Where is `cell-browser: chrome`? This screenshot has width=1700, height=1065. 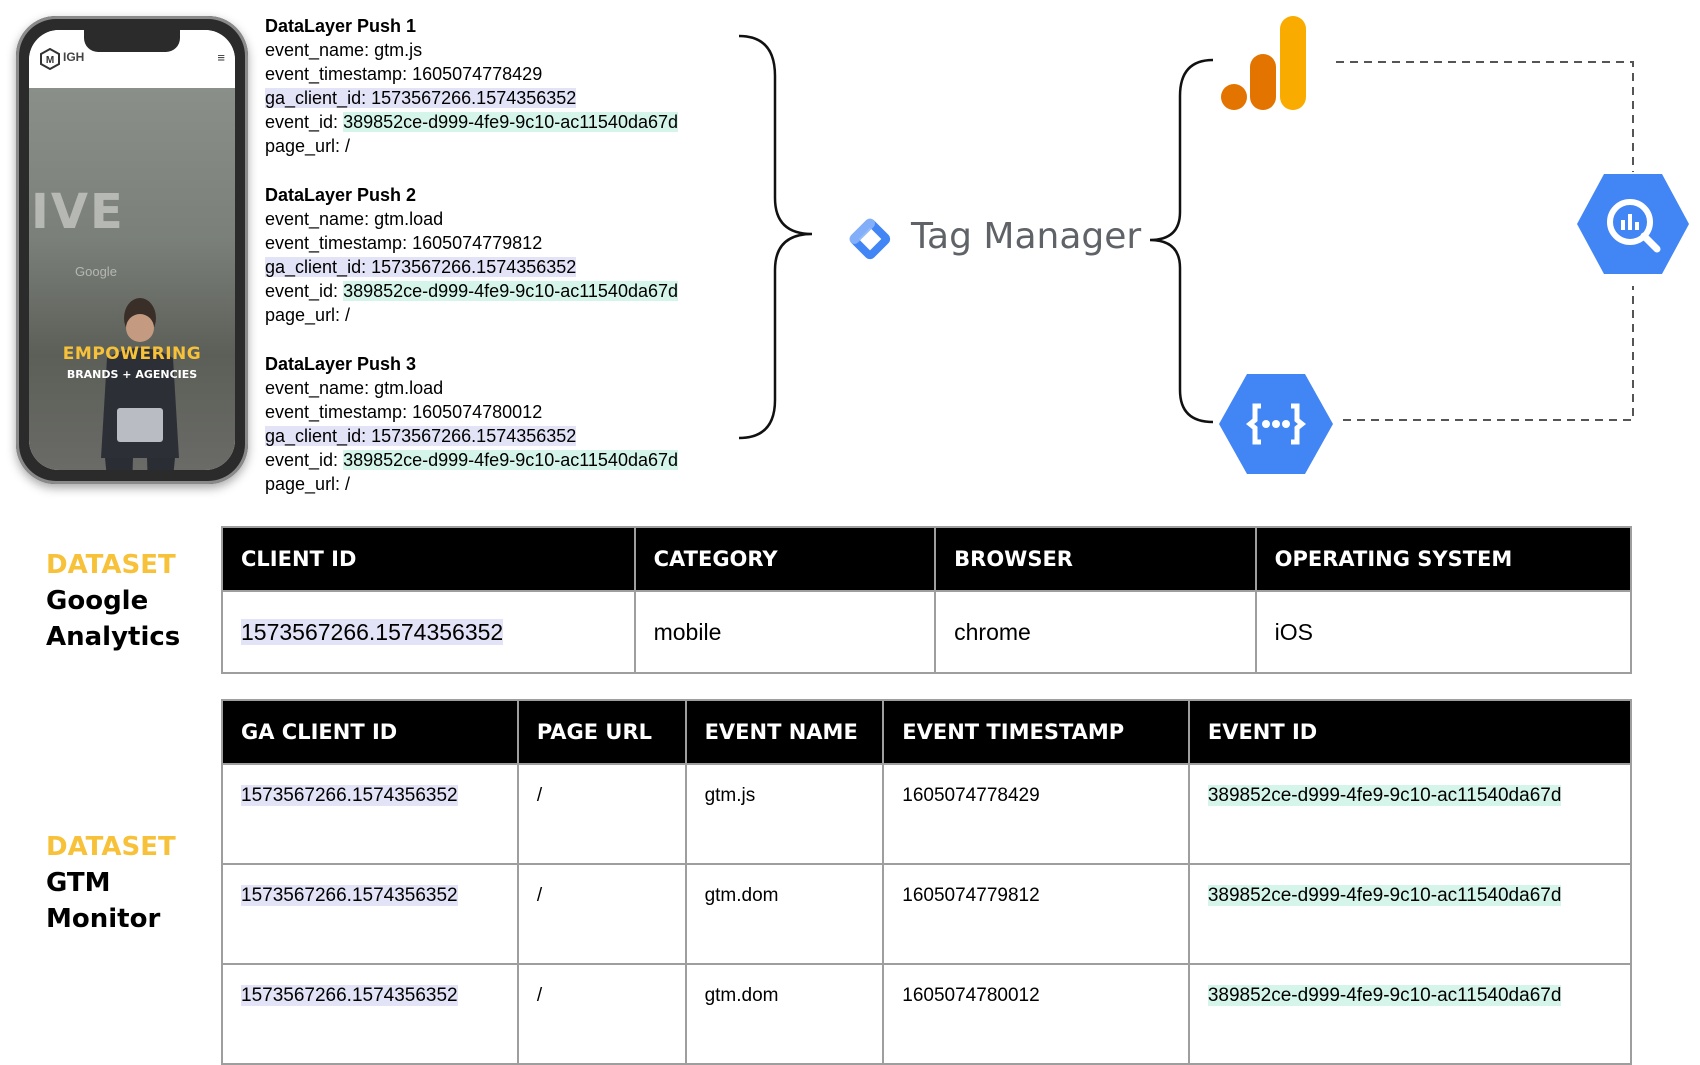 cell-browser: chrome is located at coordinates (1095, 632).